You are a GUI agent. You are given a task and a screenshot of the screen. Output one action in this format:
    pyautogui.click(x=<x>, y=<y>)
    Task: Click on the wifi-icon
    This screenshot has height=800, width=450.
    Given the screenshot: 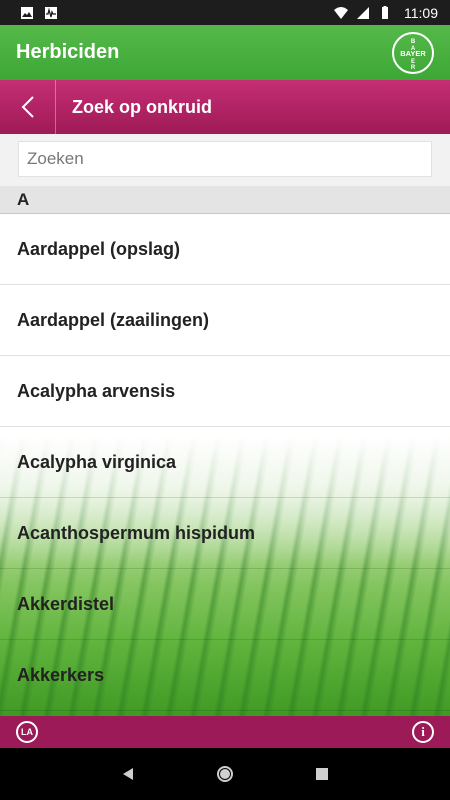 What is the action you would take?
    pyautogui.click(x=341, y=12)
    